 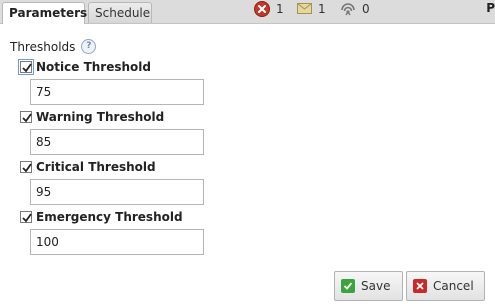 What do you see at coordinates (453, 286) in the screenshot?
I see `cancel-label: Cancel` at bounding box center [453, 286].